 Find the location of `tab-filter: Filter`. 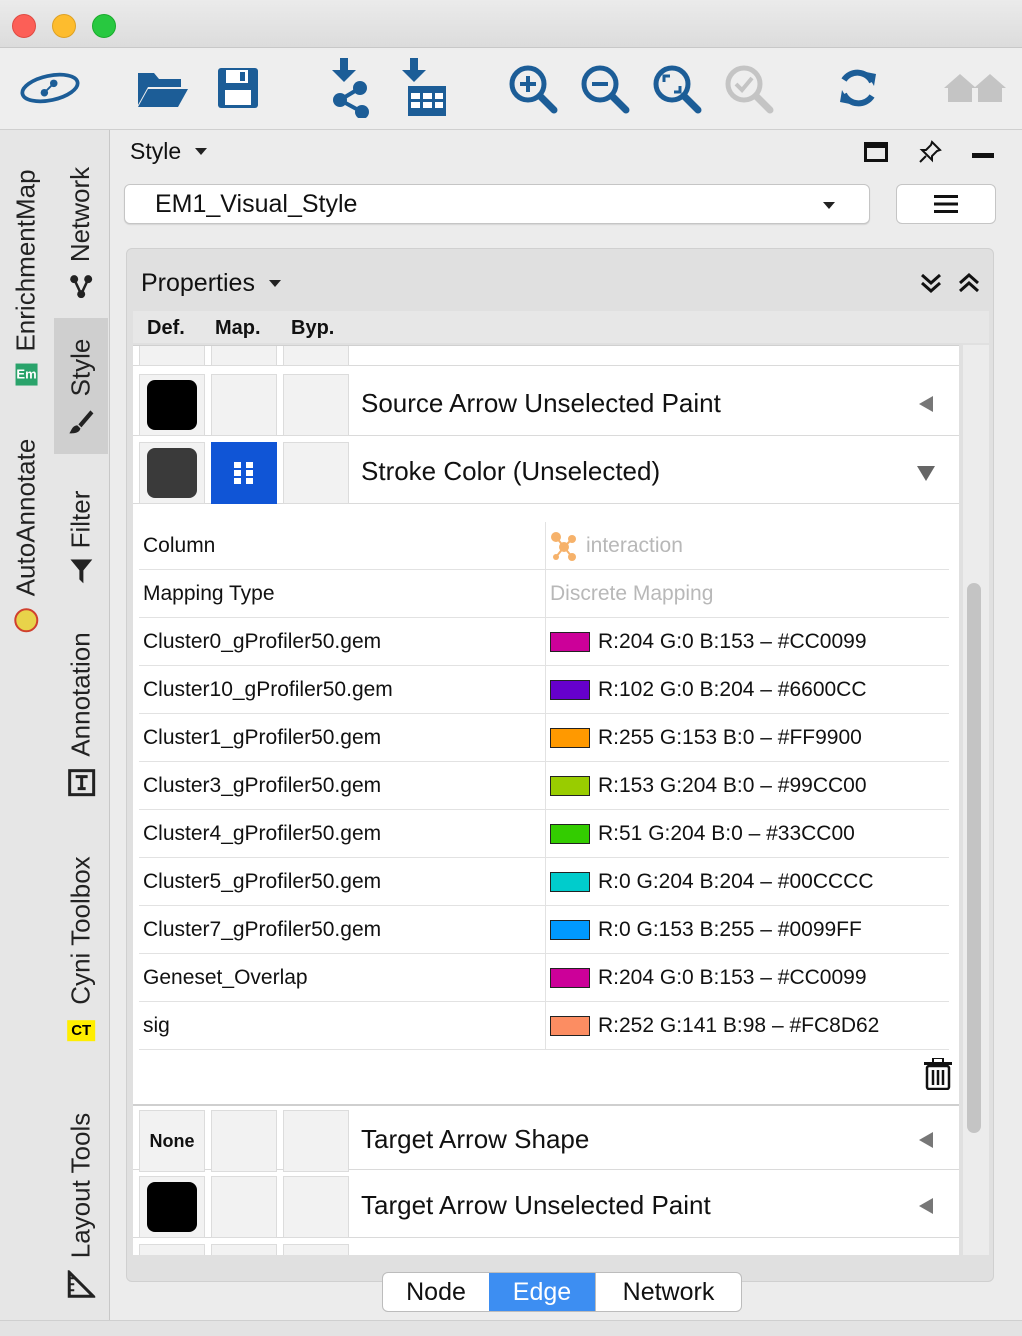

tab-filter: Filter is located at coordinates (81, 536).